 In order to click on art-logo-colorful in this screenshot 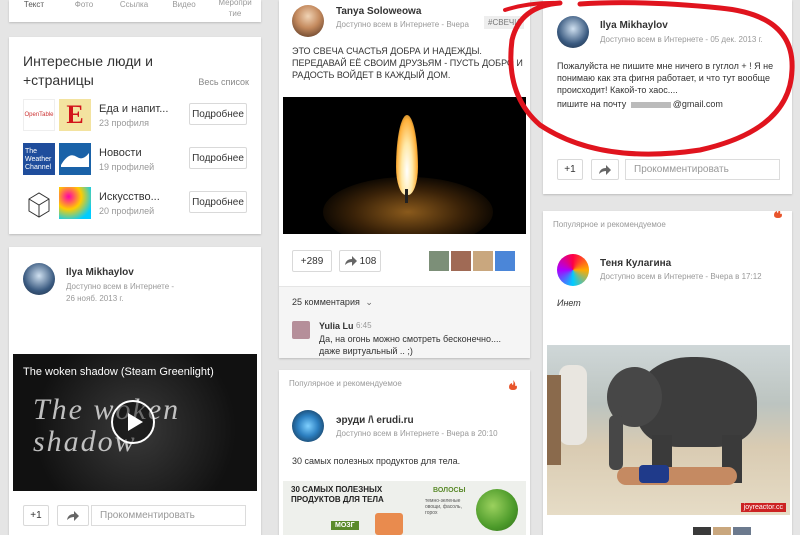, I will do `click(75, 203)`.